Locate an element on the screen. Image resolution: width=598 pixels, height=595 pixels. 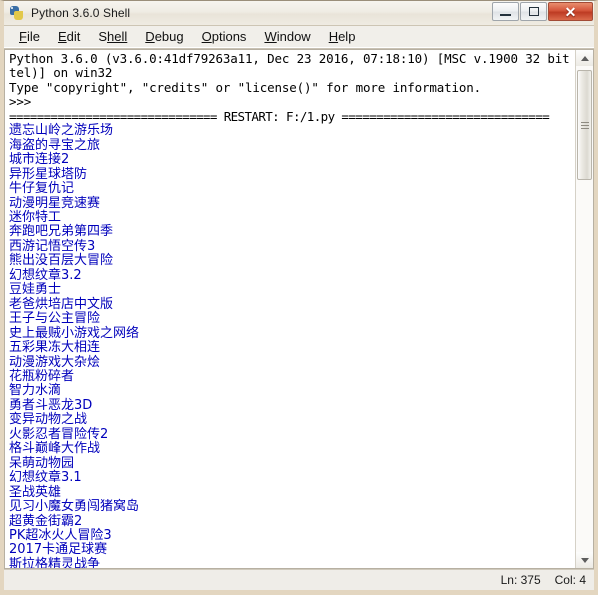
output-line: 迷你特工 is located at coordinates (35, 217).